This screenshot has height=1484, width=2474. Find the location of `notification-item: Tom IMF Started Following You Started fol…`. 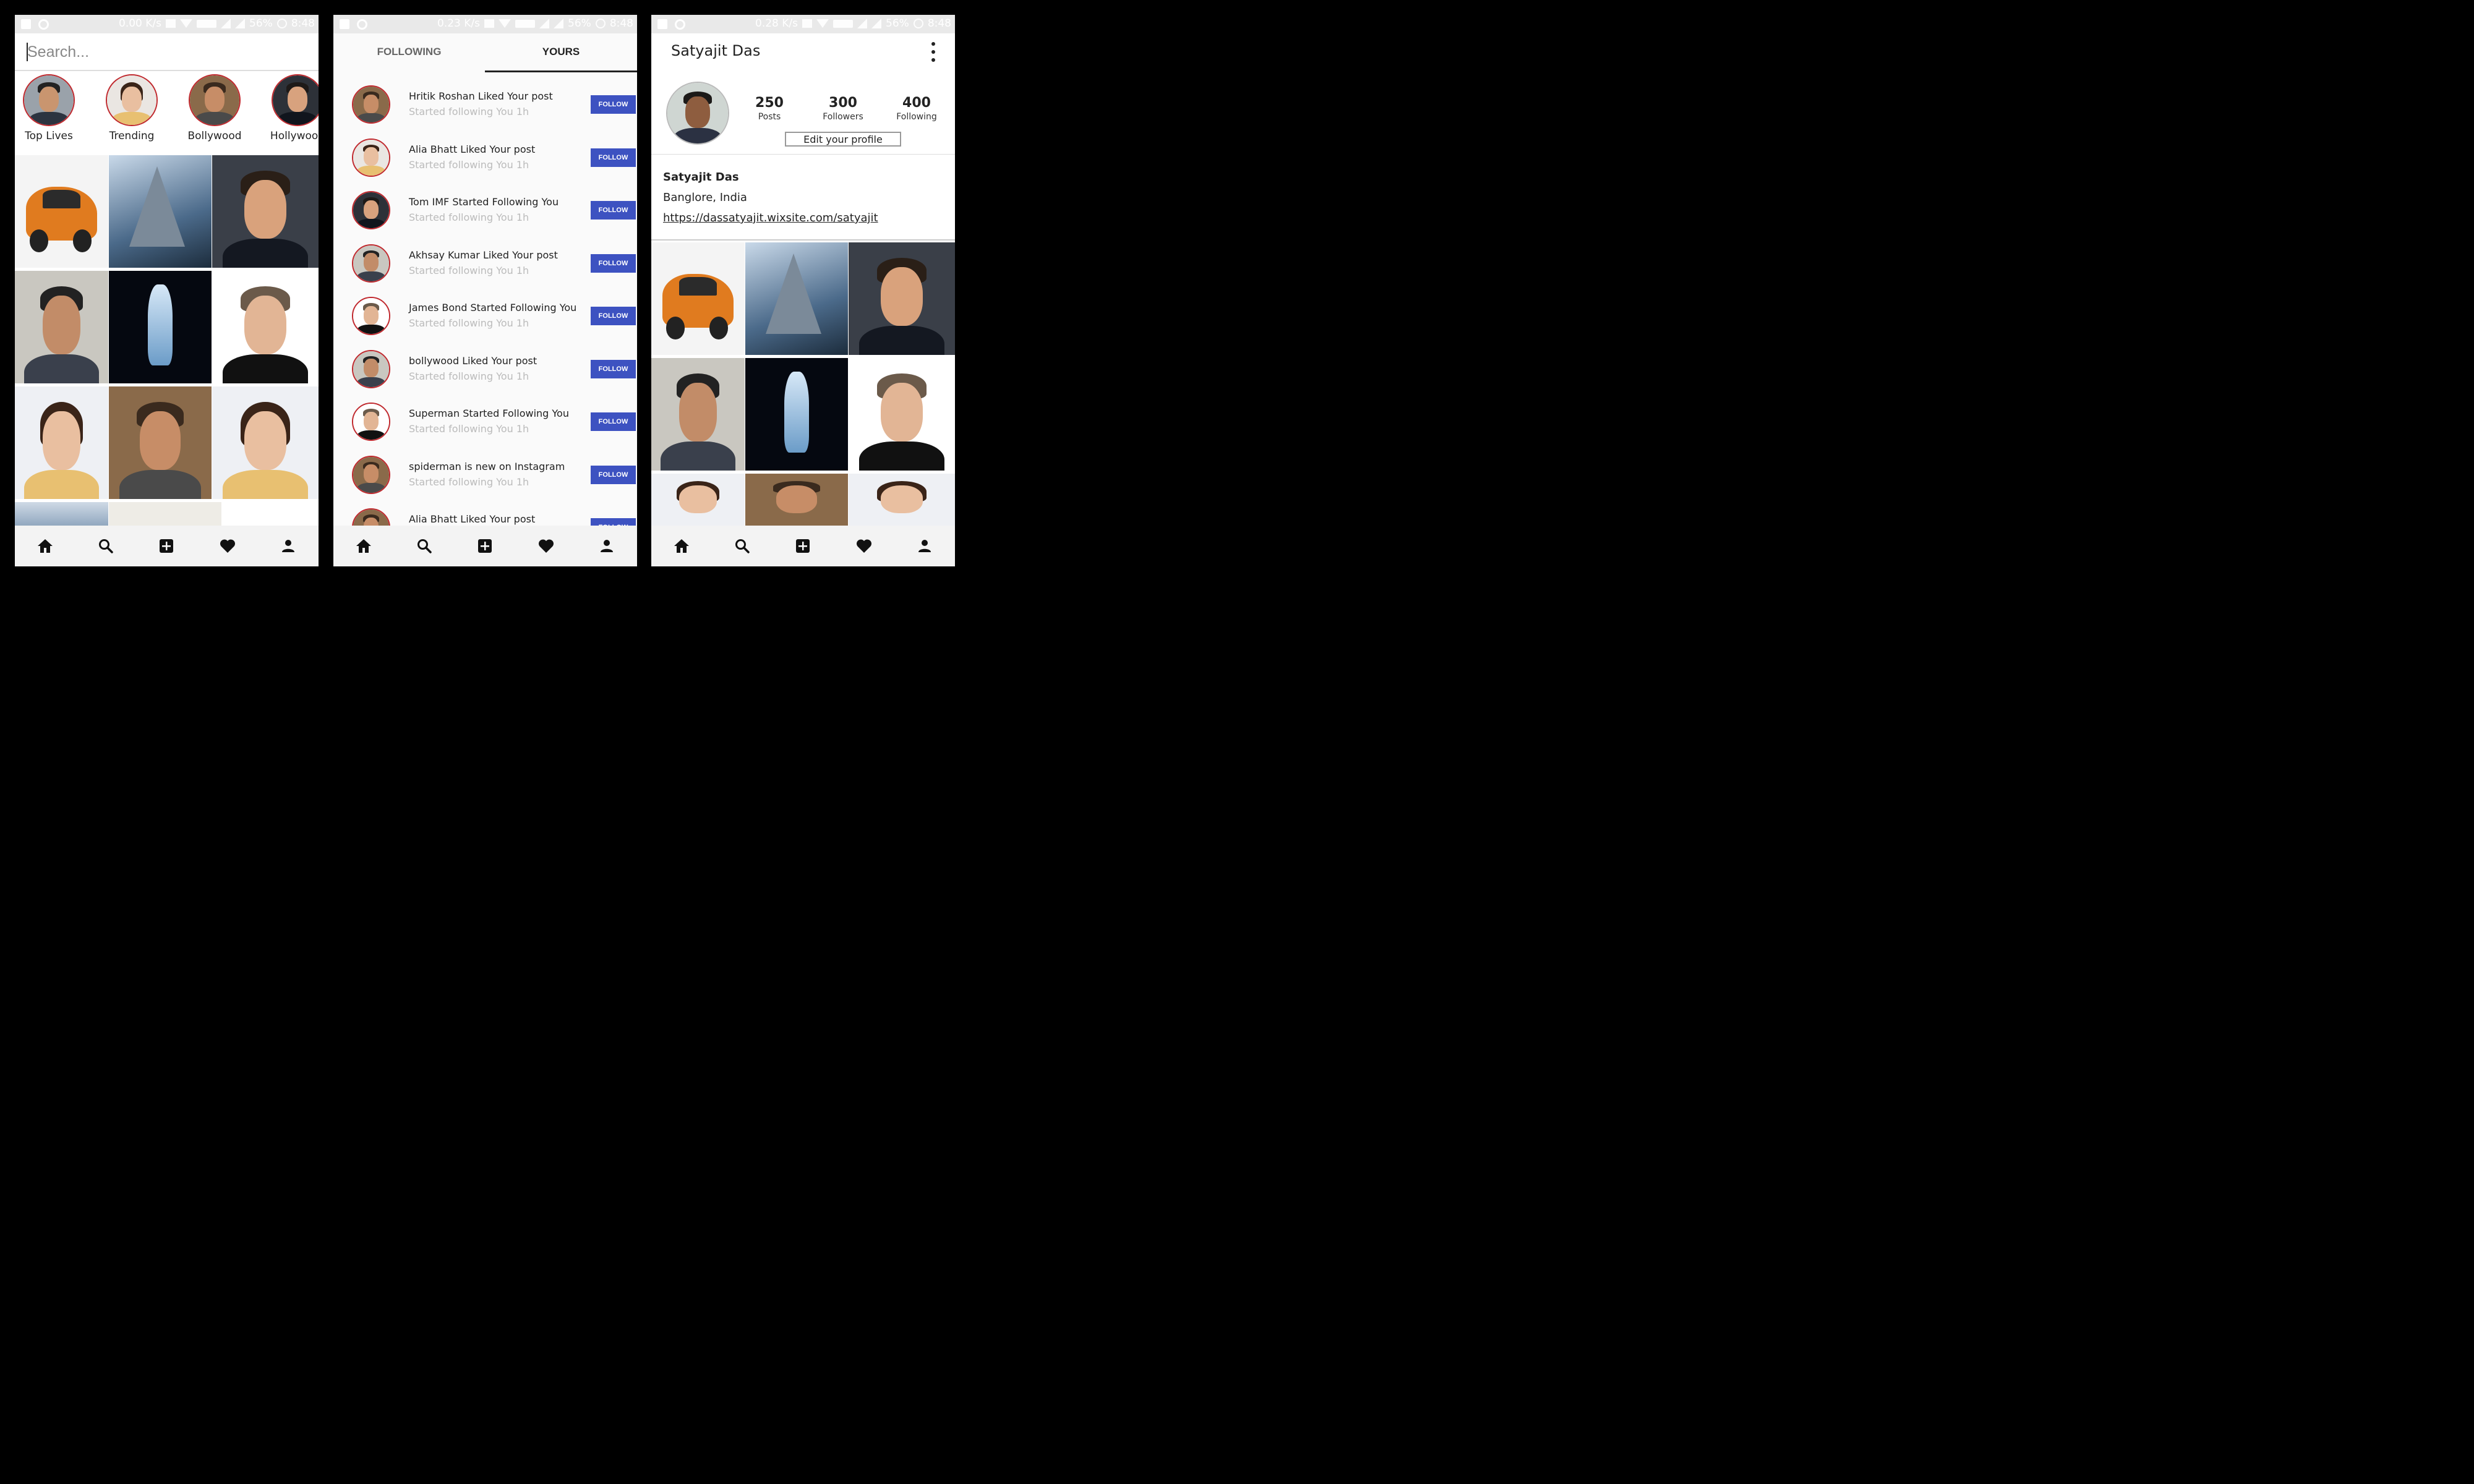

notification-item: Tom IMF Started Following You Started fol… is located at coordinates (485, 209).